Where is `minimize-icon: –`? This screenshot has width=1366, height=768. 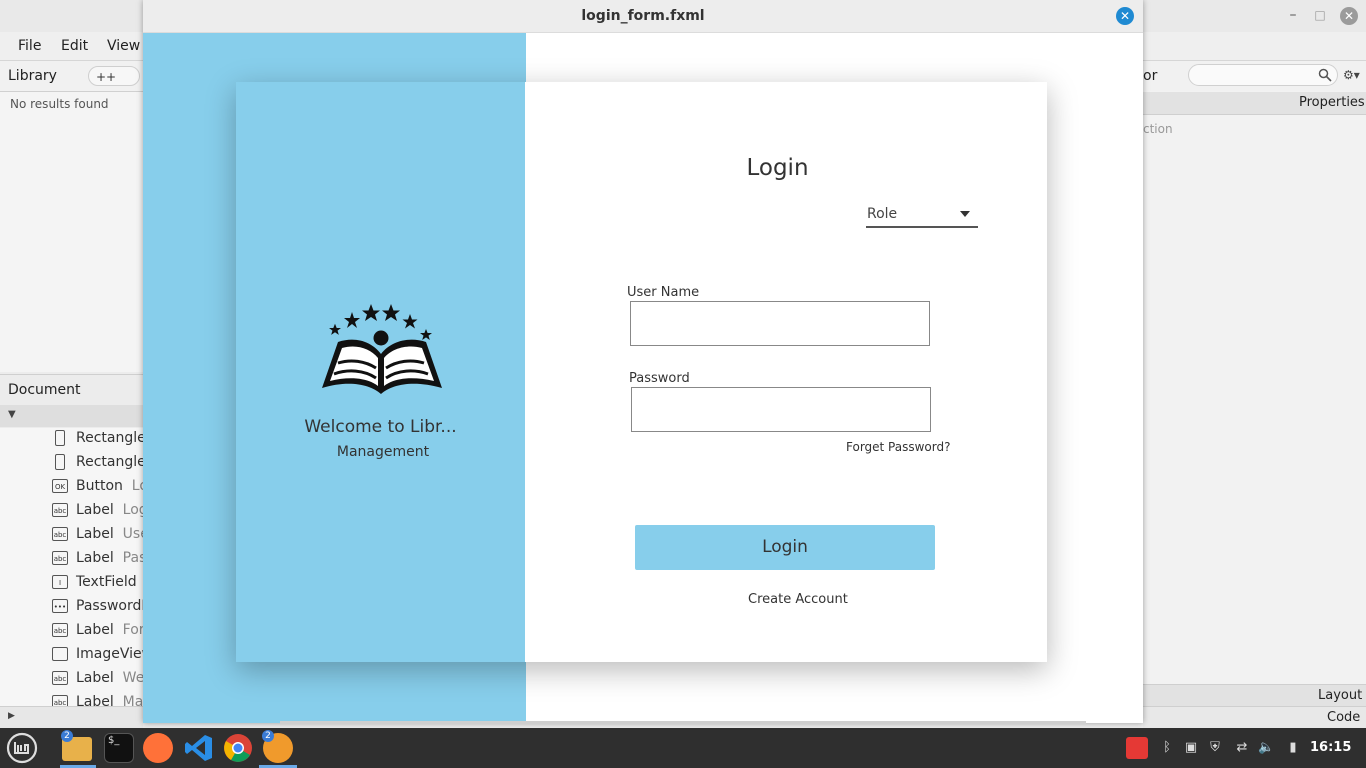
minimize-icon: – is located at coordinates (1293, 15).